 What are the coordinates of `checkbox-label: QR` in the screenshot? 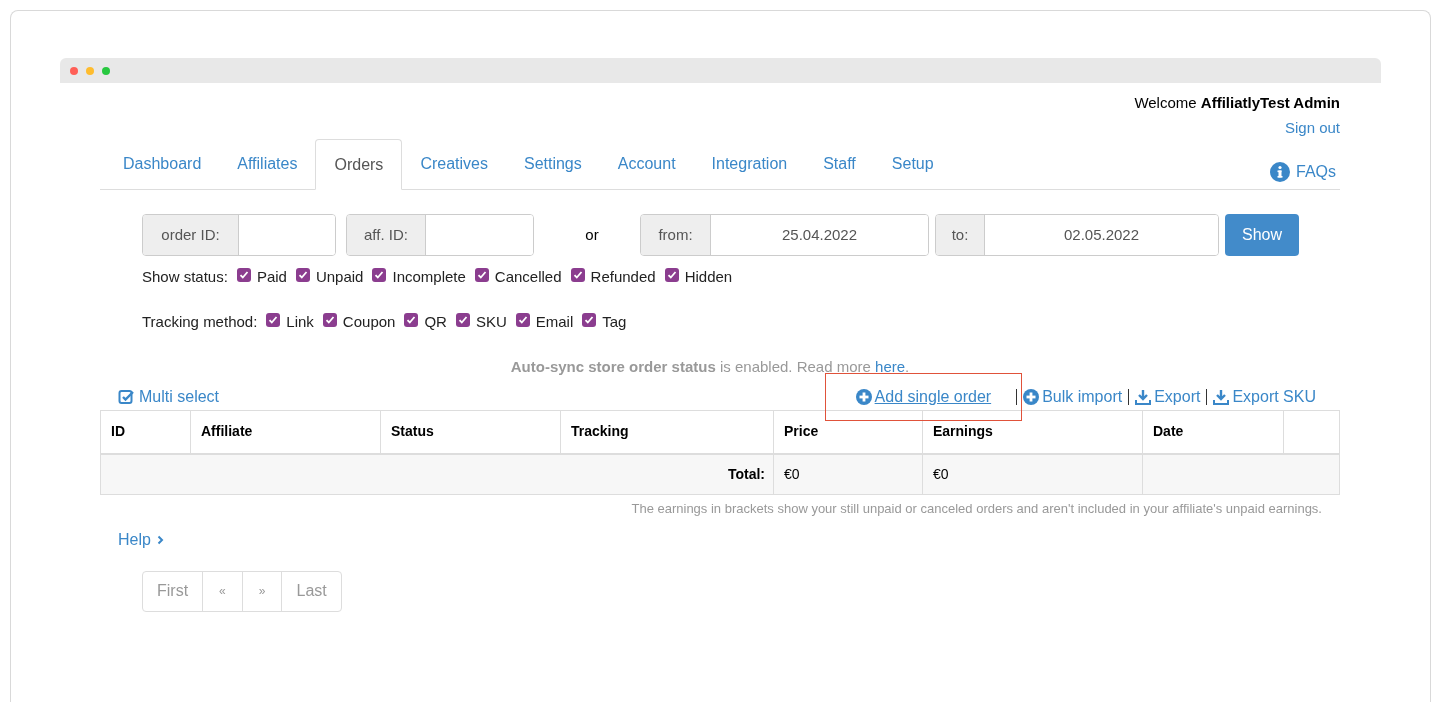 It's located at (435, 321).